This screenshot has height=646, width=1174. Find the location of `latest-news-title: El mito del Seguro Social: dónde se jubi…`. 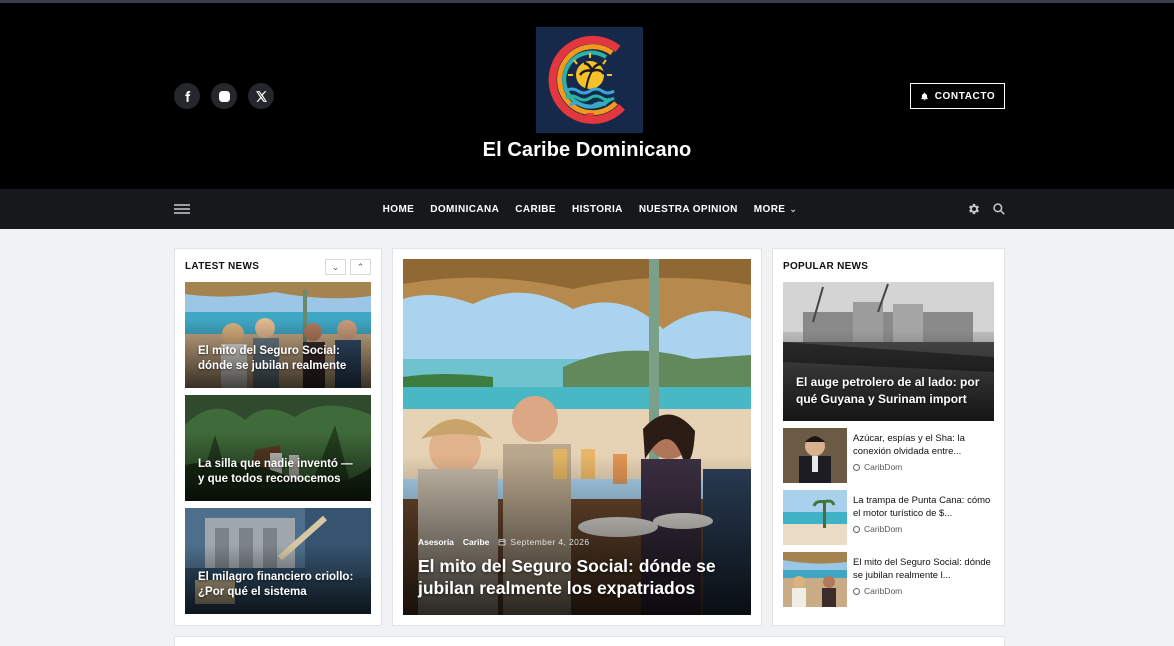

latest-news-title: El mito del Seguro Social: dónde se jubi… is located at coordinates (272, 358).